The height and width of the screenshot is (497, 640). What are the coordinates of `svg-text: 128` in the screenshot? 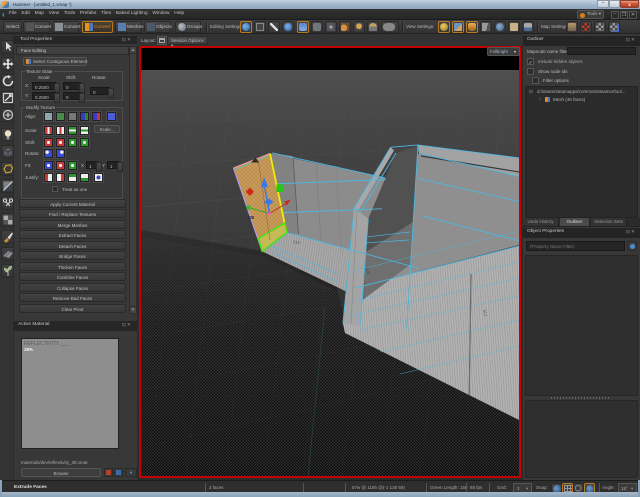 It's located at (251, 217).